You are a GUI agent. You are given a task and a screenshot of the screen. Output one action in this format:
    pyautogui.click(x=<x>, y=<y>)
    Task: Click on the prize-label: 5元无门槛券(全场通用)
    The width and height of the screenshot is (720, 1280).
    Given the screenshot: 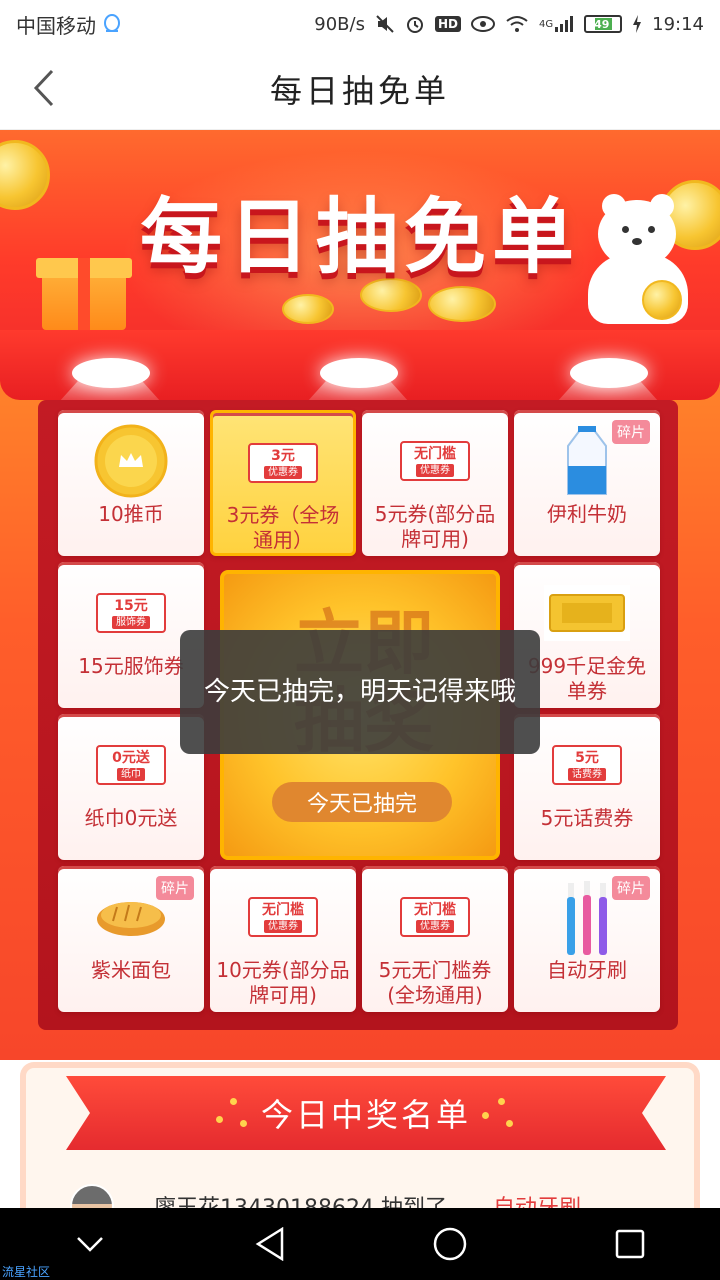 What is the action you would take?
    pyautogui.click(x=435, y=982)
    